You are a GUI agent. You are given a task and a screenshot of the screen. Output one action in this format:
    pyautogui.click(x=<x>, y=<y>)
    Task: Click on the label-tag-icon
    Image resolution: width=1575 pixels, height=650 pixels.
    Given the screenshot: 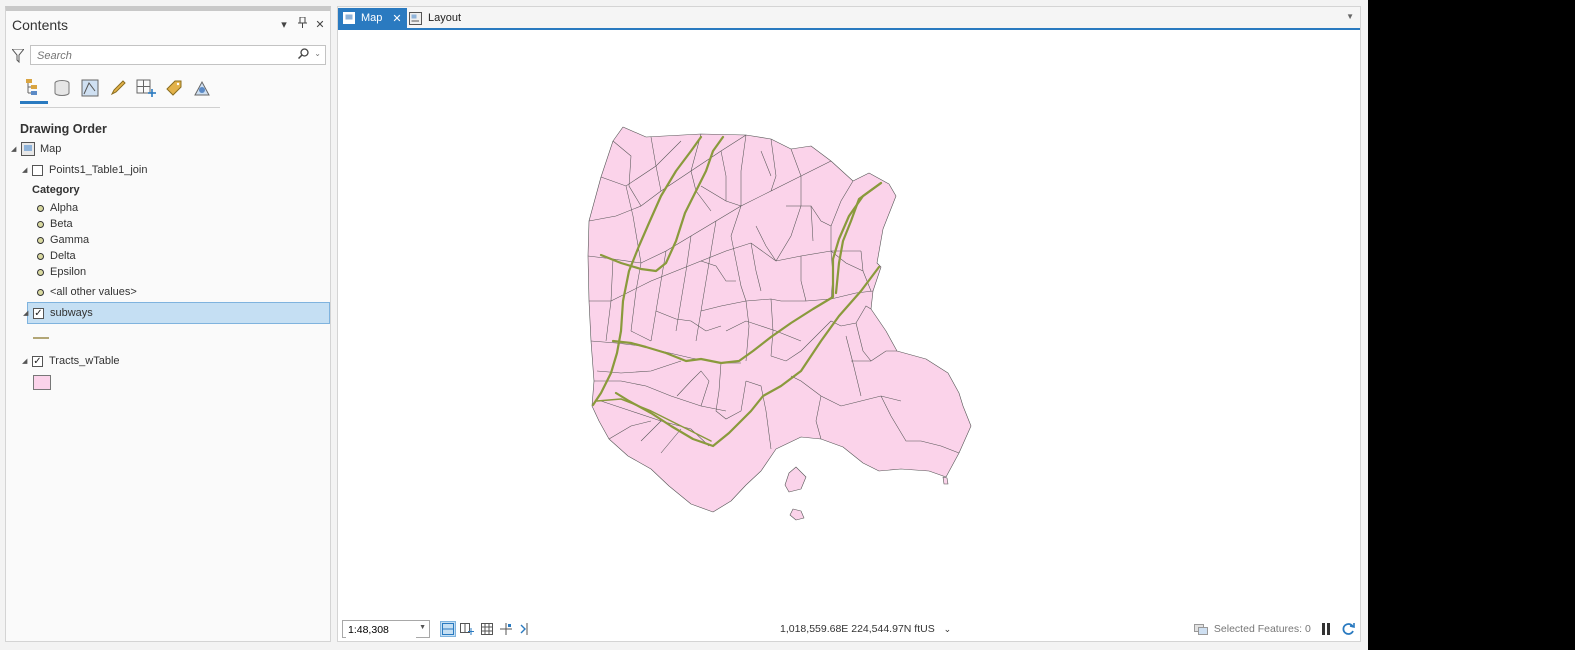 What is the action you would take?
    pyautogui.click(x=174, y=88)
    